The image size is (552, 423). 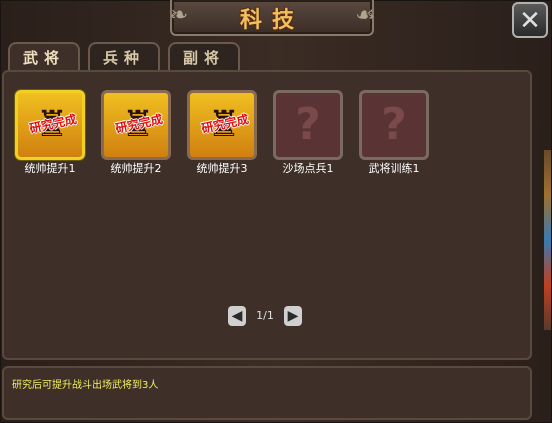 I want to click on title-ornament-right-icon: ☙, so click(x=365, y=15).